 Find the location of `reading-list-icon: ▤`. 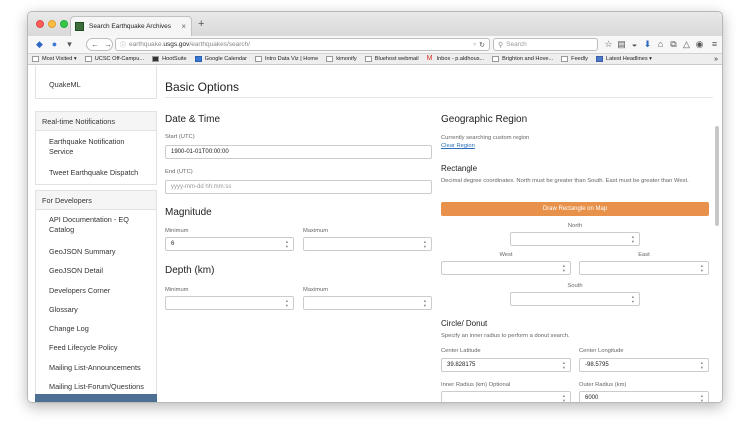

reading-list-icon: ▤ is located at coordinates (621, 44).